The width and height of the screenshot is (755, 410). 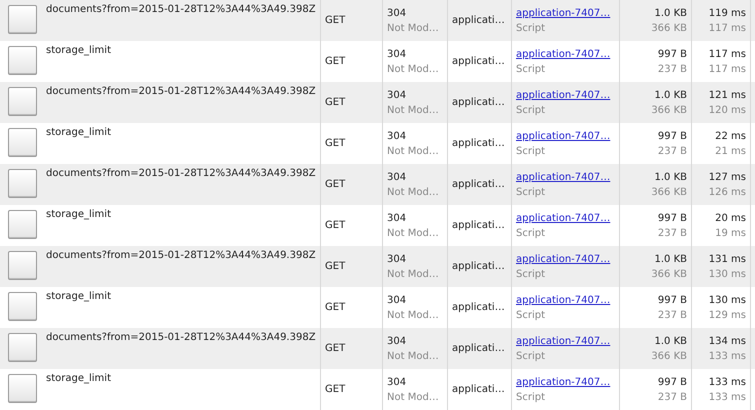 What do you see at coordinates (377, 102) in the screenshot?
I see `request-row: documents?from=2015-01-28T12%3A44%3A49.398Z GET 304 Not Mod… applicati… application-7407… Script 1.0 KB 366 KB 121 ms 120 ms` at bounding box center [377, 102].